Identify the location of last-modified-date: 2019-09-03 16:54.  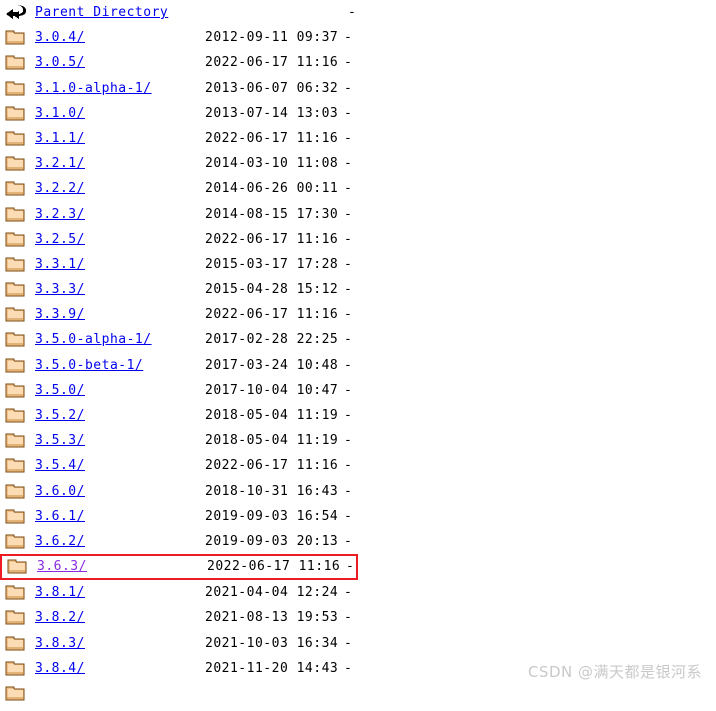
(272, 516).